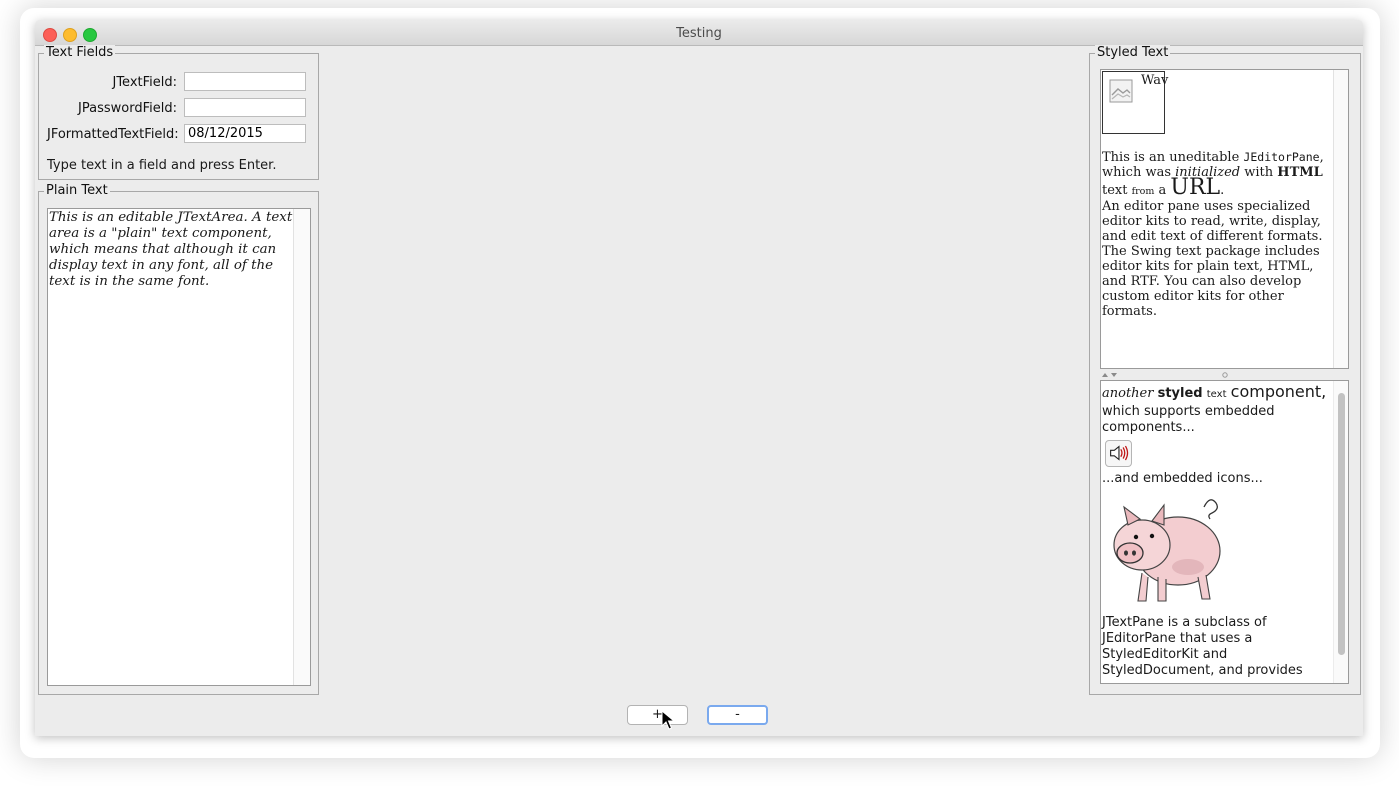 The width and height of the screenshot is (1399, 786). Describe the element at coordinates (245, 81) in the screenshot. I see `jtextfield-input` at that location.